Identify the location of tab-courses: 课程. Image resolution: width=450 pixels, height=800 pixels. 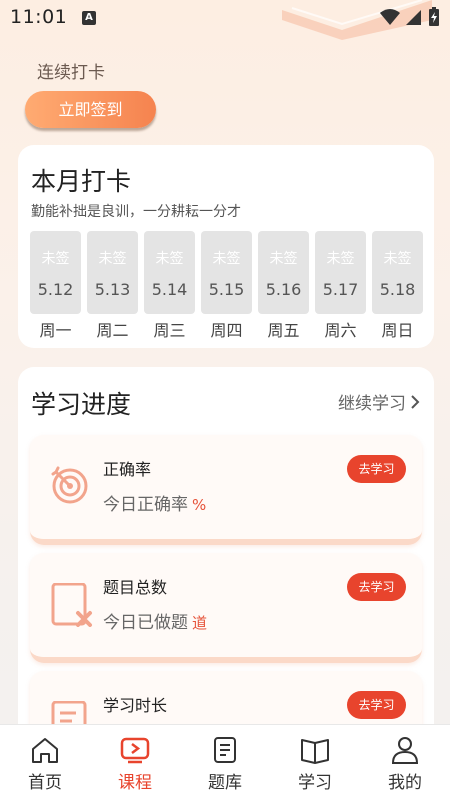
(135, 762).